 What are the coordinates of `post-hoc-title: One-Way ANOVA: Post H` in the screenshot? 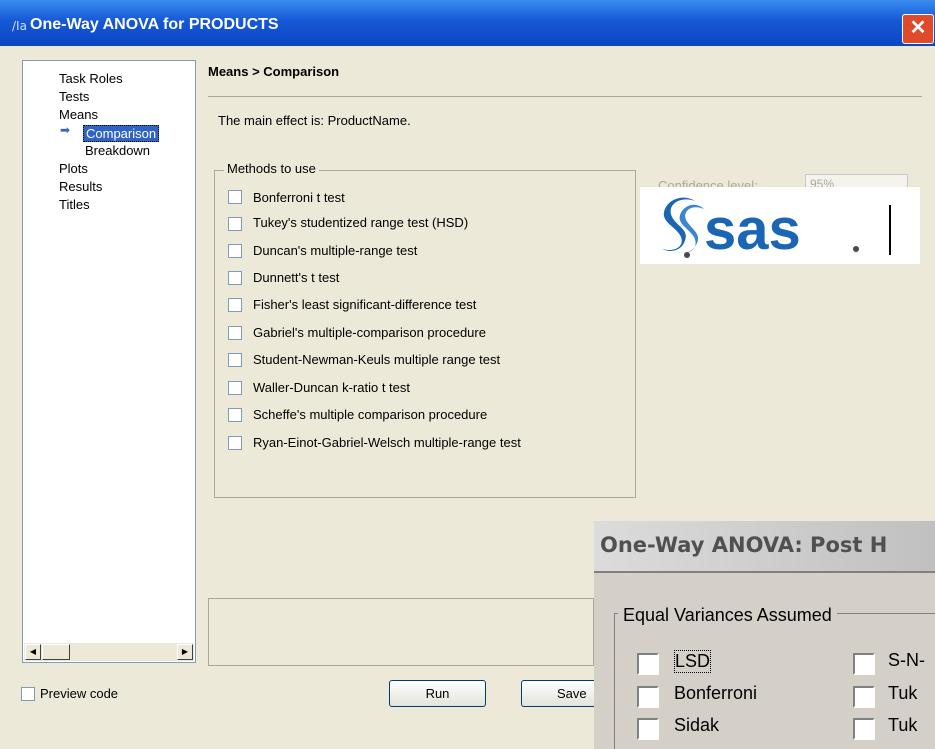 It's located at (744, 545).